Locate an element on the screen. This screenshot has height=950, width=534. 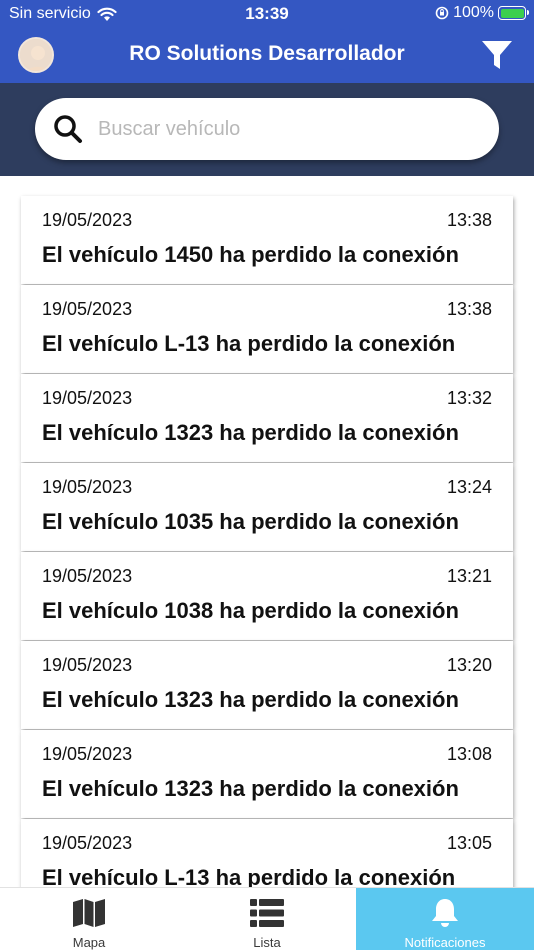
page-title: RO Solutions Desarrollador is located at coordinates (267, 53).